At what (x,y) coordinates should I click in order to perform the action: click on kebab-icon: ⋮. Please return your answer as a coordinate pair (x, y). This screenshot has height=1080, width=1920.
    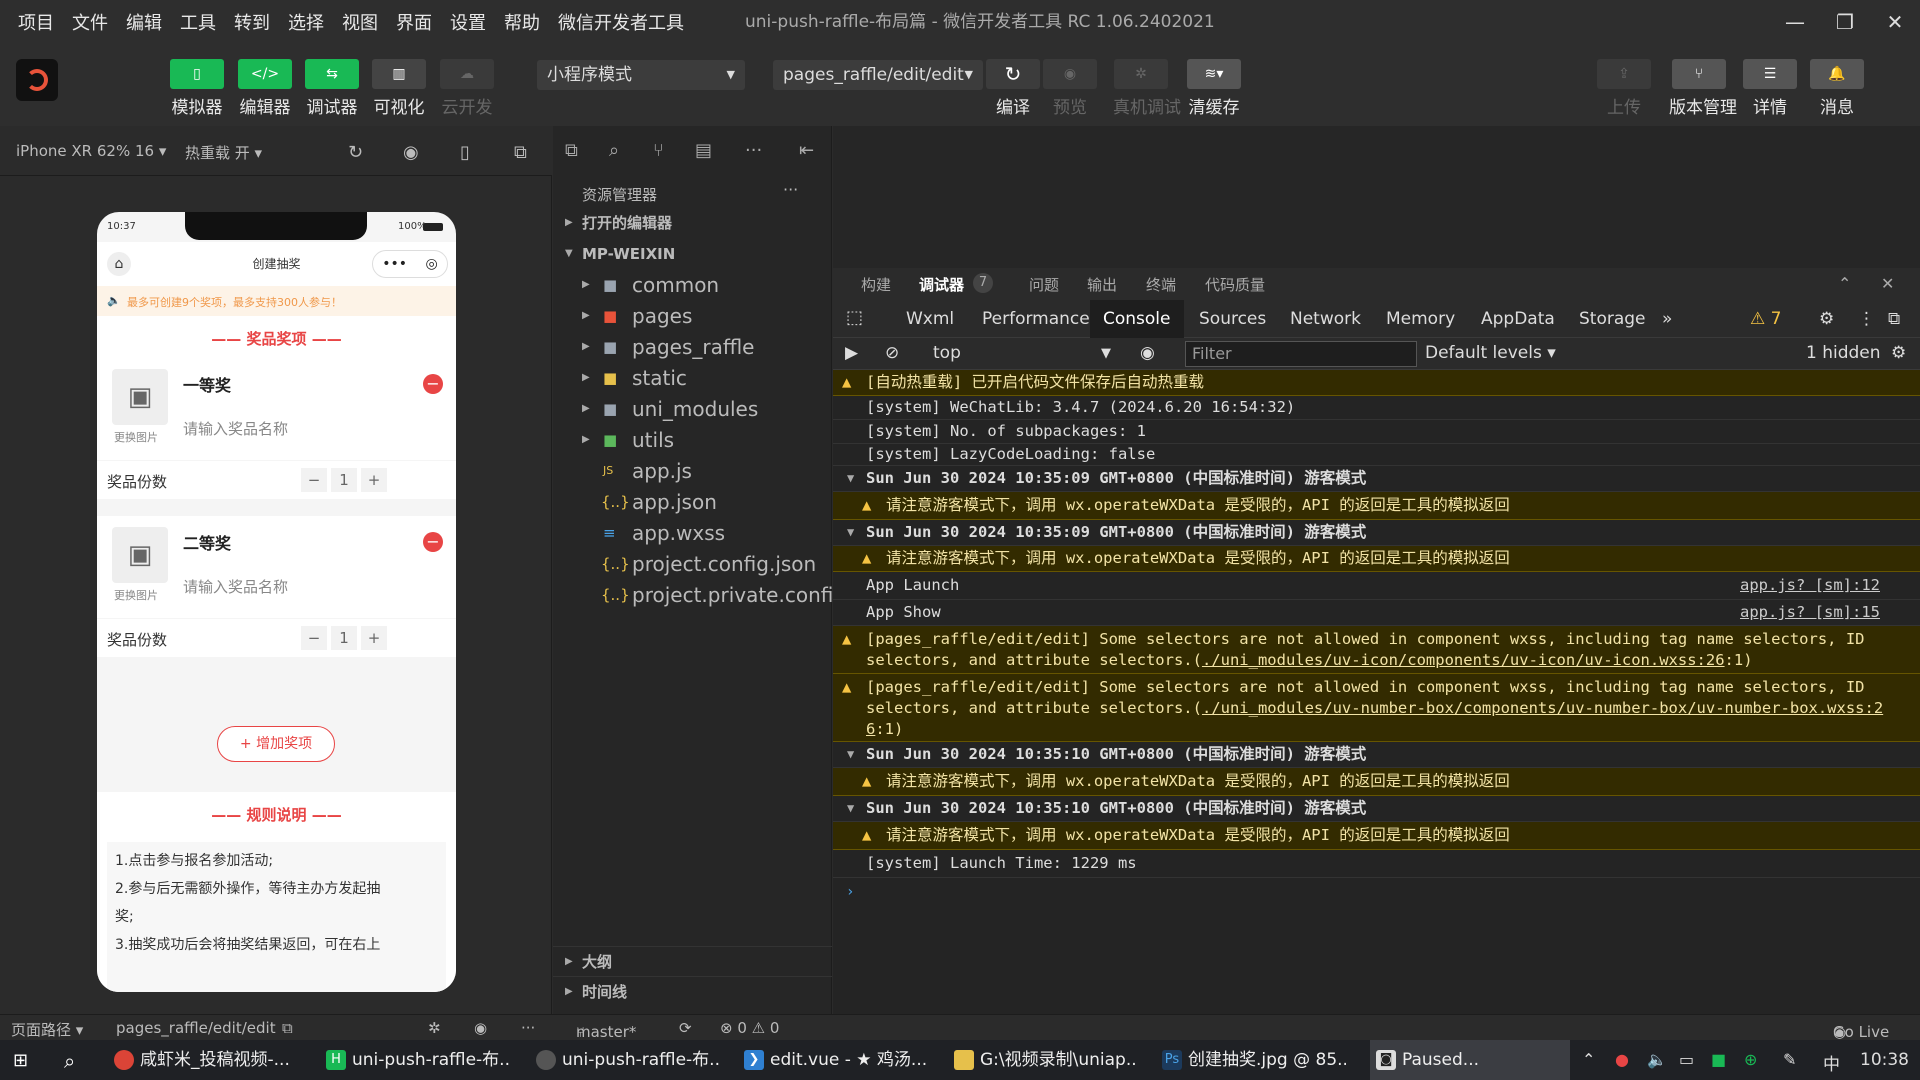
    Looking at the image, I should click on (1866, 319).